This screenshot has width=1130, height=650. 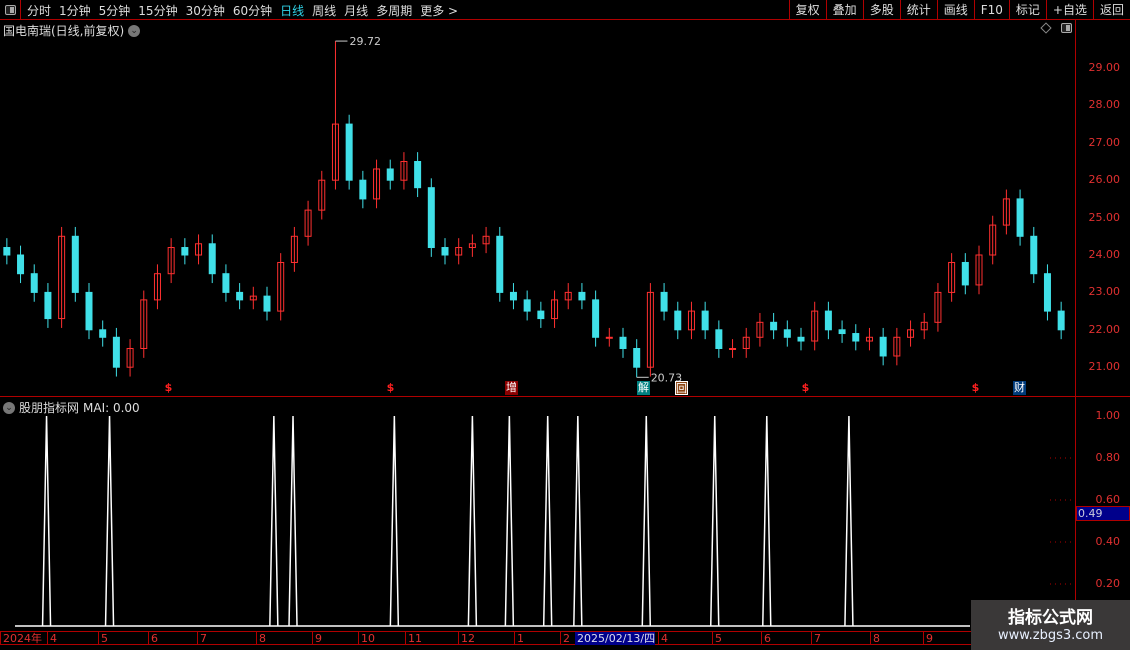 What do you see at coordinates (1103, 513) in the screenshot?
I see `cursor-value-label: 0.49` at bounding box center [1103, 513].